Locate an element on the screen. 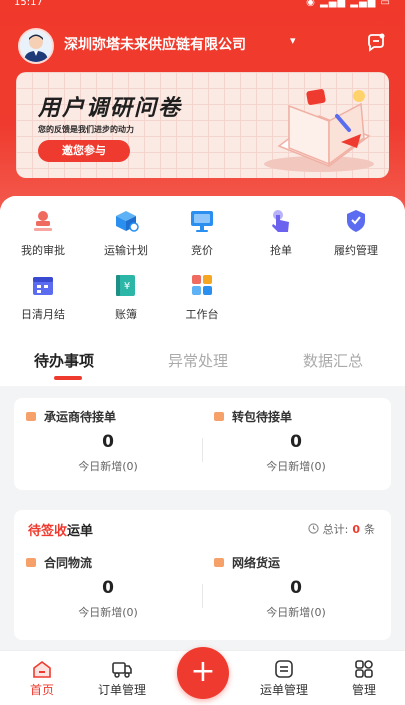 Image resolution: width=405 pixels, height=705 pixels. menu-item-fulfillment: 履约管理 is located at coordinates (356, 228).